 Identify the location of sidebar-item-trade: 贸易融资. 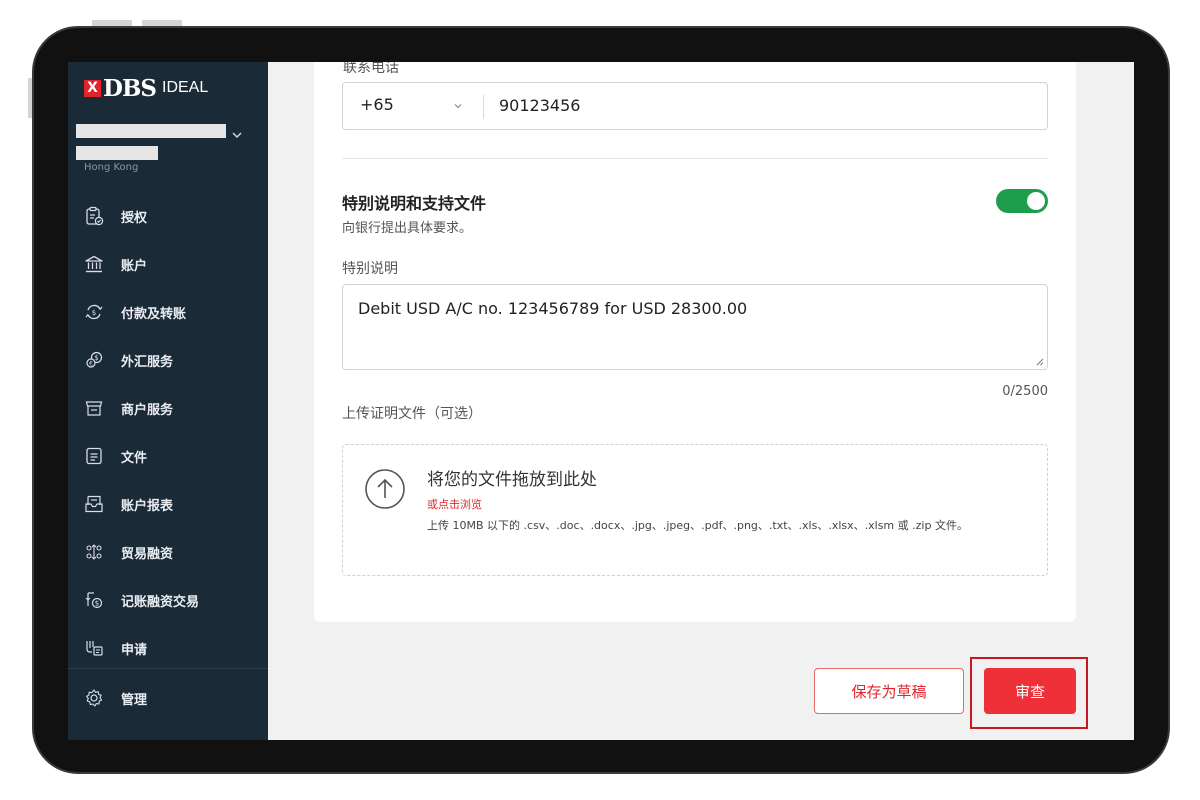
(168, 552).